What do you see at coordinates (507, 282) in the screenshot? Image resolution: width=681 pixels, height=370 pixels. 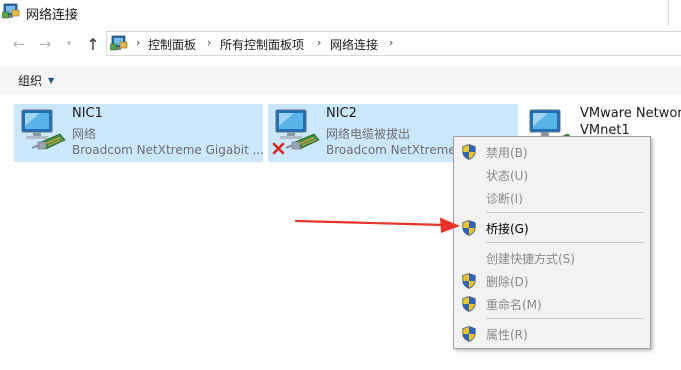 I see `menu-item-label: 删除(D)` at bounding box center [507, 282].